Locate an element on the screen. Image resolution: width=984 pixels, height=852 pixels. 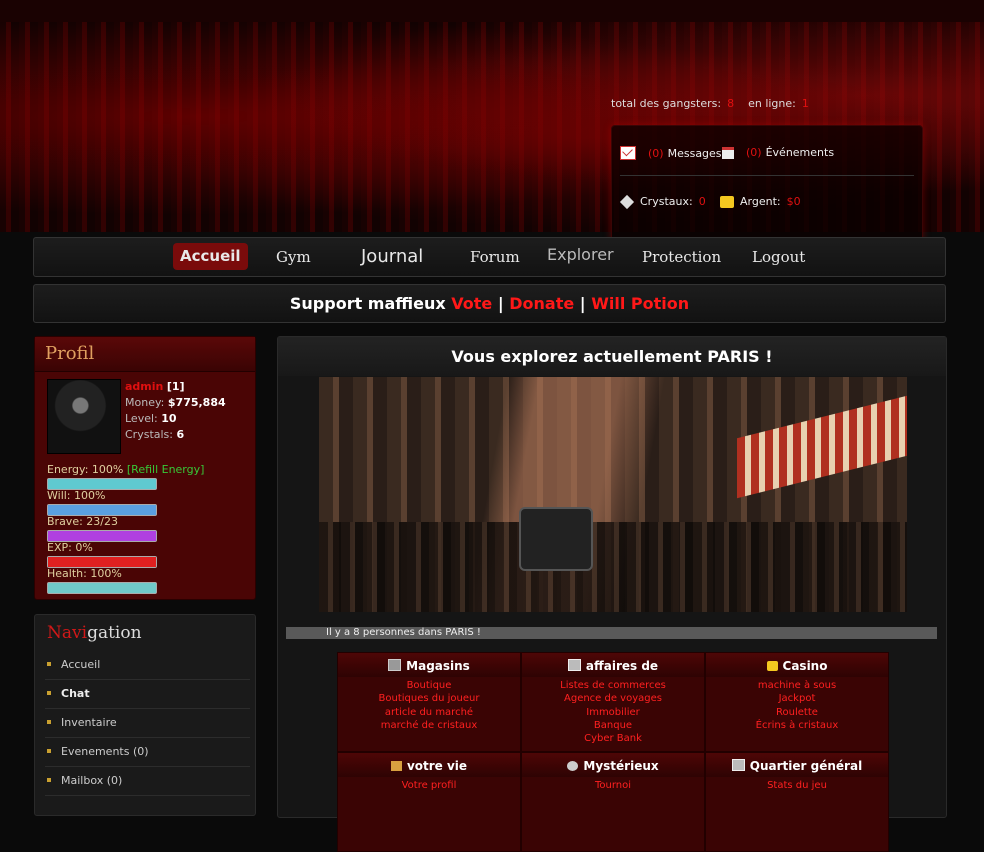
nav-journal: Journal is located at coordinates (392, 257).